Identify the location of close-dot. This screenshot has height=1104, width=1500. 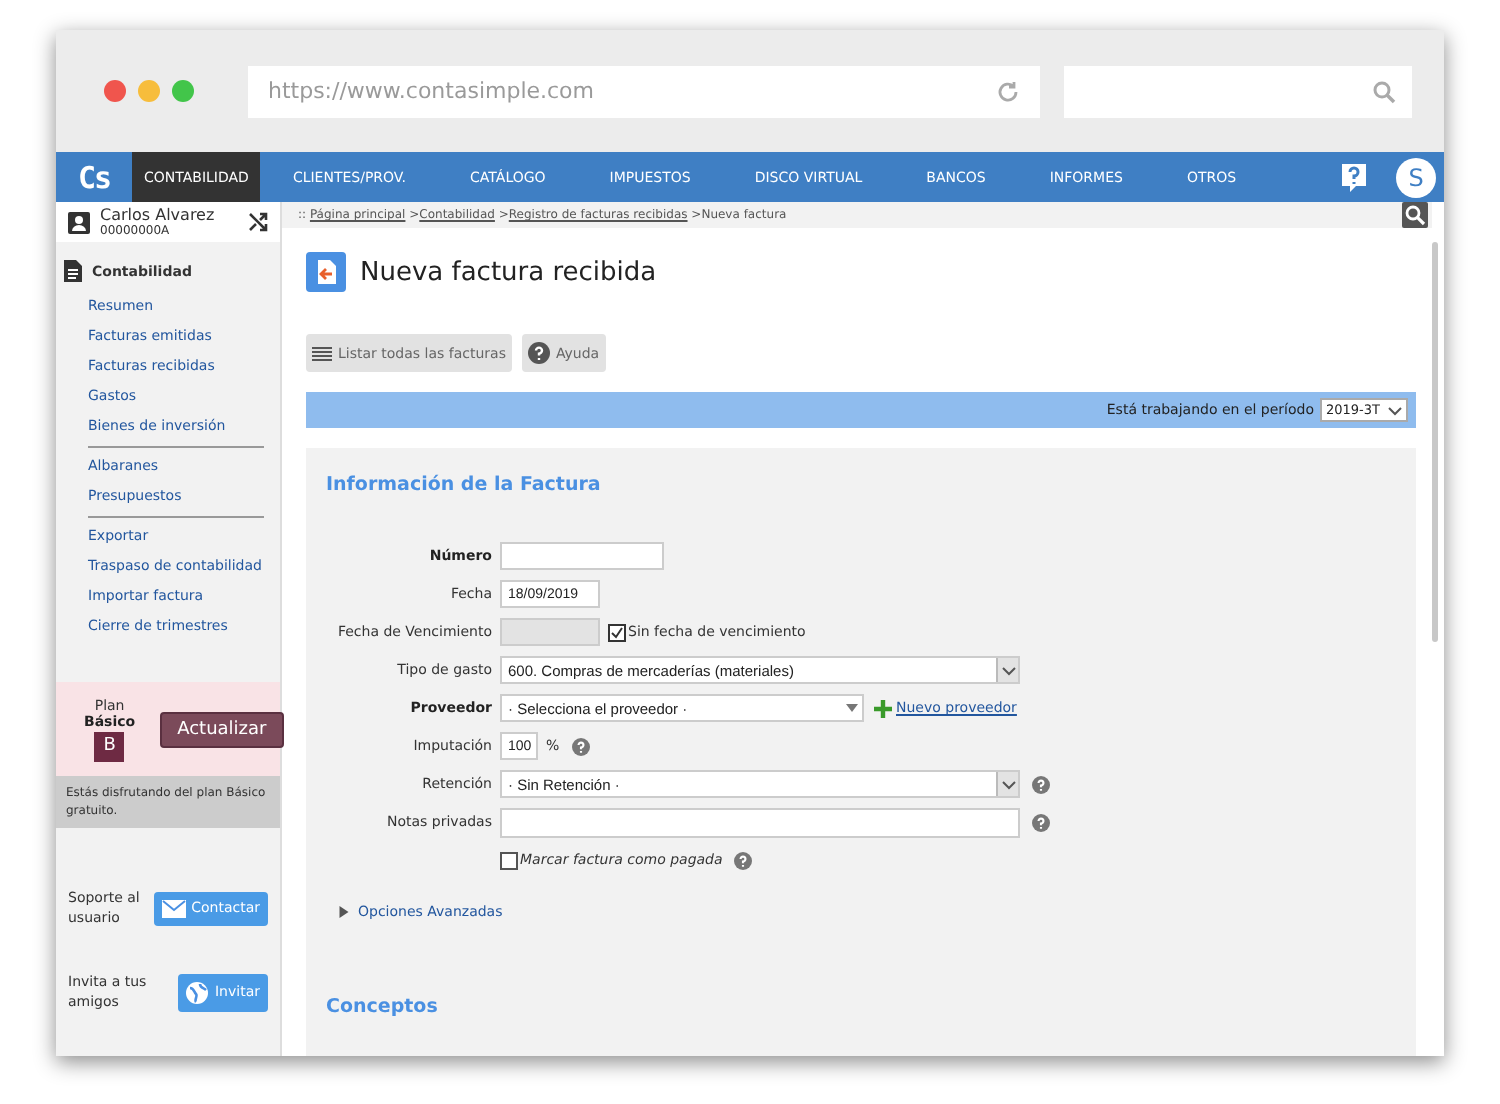
(115, 91).